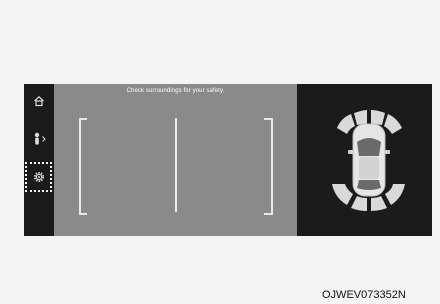 The image size is (440, 304). Describe the element at coordinates (378, 117) in the screenshot. I see `sensor-front-center-right` at that location.